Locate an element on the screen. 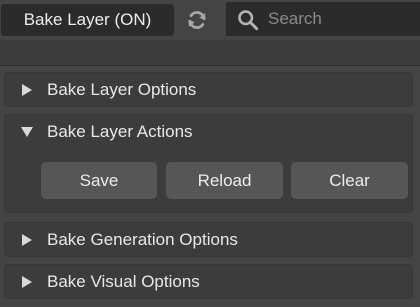  bake-layer-button: Bake Layer (ON) is located at coordinates (87, 20).